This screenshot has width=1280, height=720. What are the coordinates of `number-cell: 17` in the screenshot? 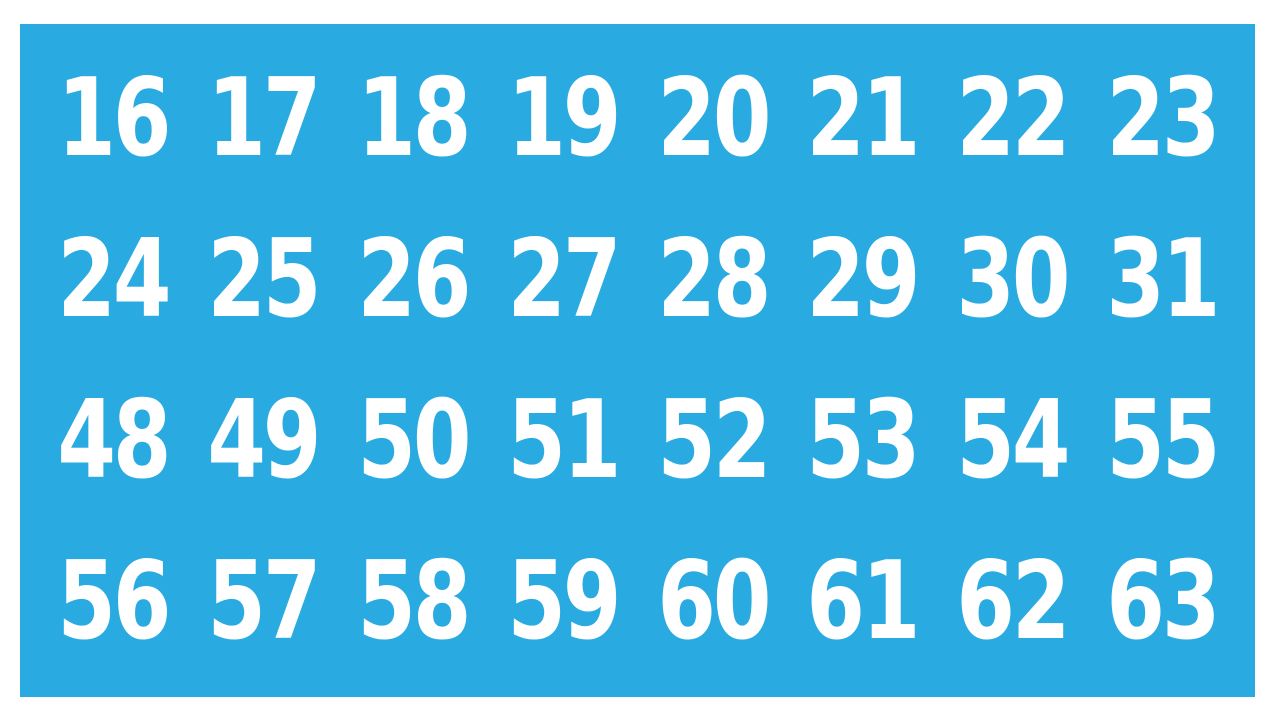 It's located at (264, 118).